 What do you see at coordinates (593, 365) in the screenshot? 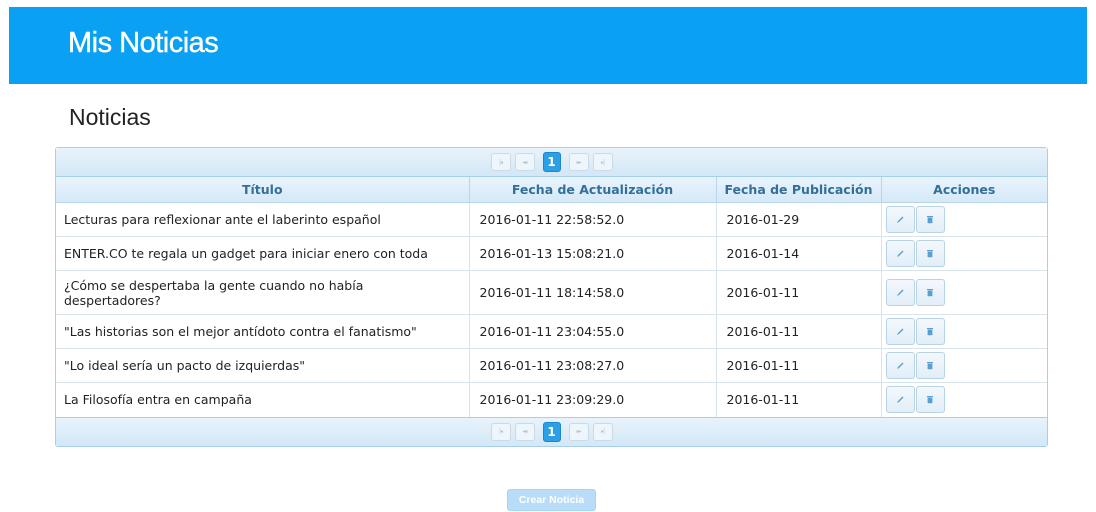
I see `cell-fecha-actualizacion: 2016-01-11 23:08:27.0` at bounding box center [593, 365].